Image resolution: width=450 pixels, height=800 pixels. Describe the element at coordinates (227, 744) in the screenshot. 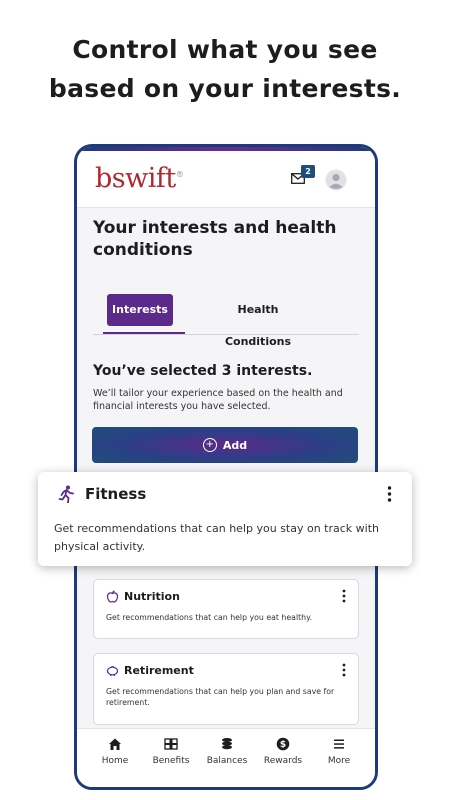

I see `coins-icon` at that location.